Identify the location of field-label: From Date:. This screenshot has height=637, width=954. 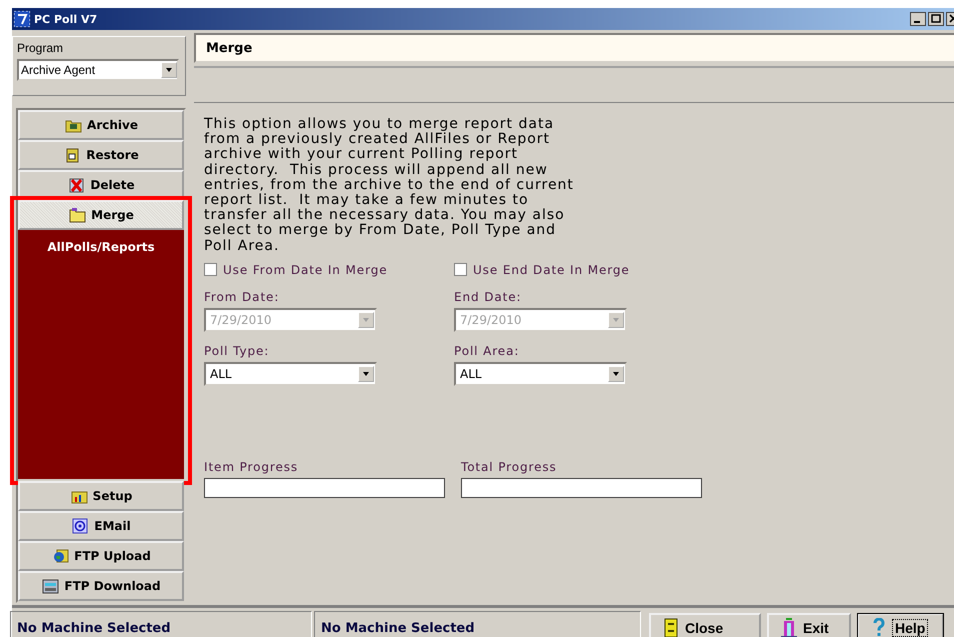
(242, 297).